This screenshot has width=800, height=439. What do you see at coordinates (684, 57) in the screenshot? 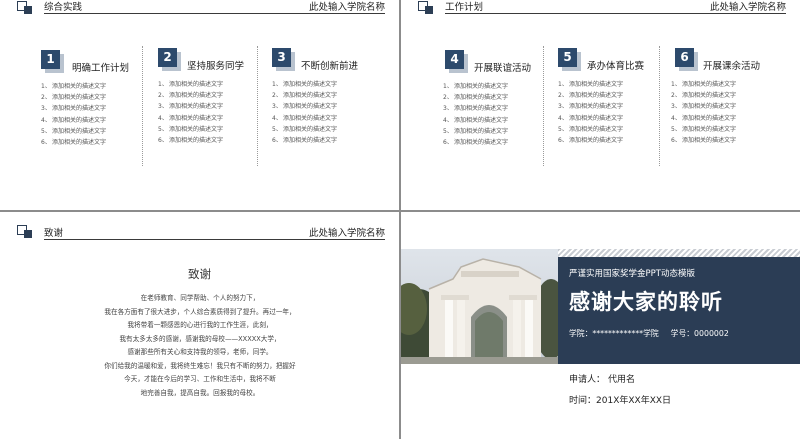
I see `step-number-badge: 6` at bounding box center [684, 57].